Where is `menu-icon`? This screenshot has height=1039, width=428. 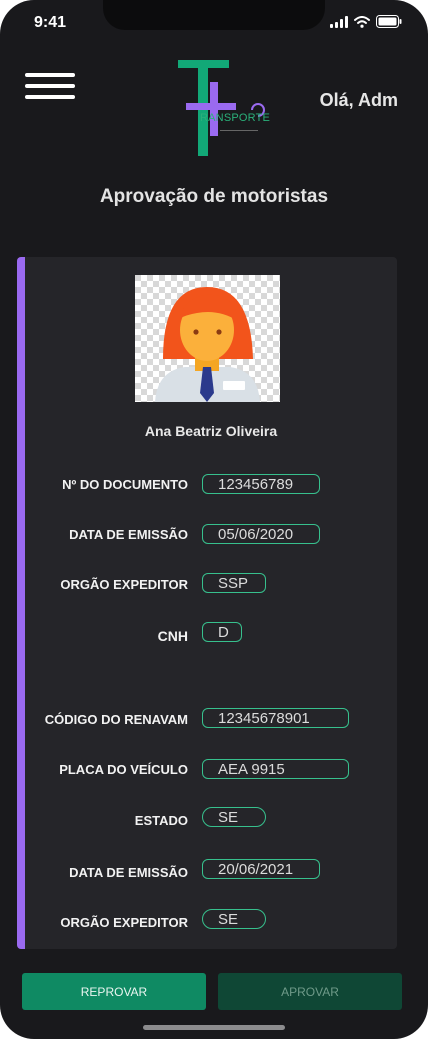 menu-icon is located at coordinates (50, 88).